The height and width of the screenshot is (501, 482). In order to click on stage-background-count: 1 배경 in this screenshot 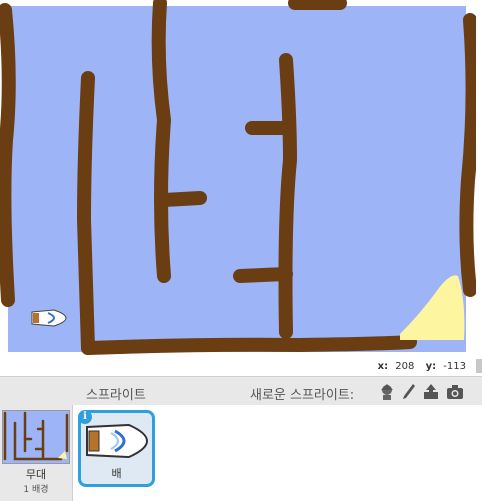, I will do `click(36, 490)`.